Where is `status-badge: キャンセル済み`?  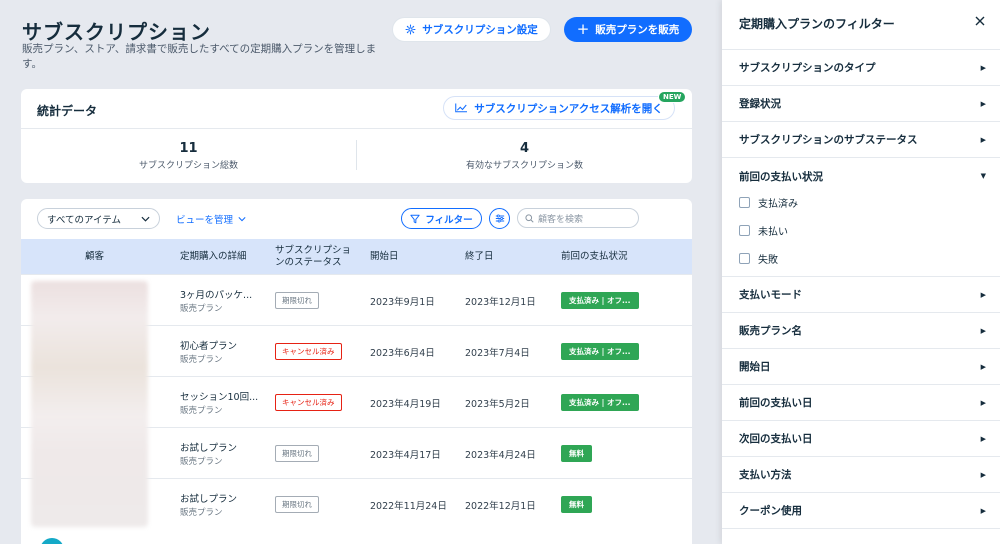 status-badge: キャンセル済み is located at coordinates (308, 402).